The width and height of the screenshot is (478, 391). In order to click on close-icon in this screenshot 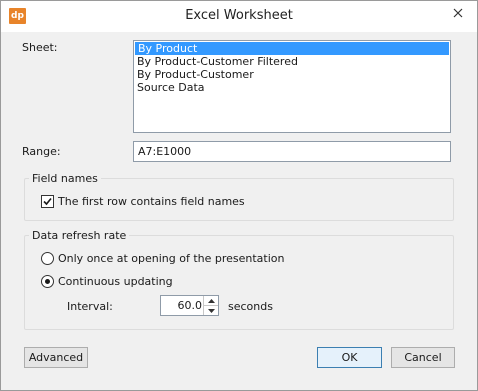, I will do `click(457, 13)`.